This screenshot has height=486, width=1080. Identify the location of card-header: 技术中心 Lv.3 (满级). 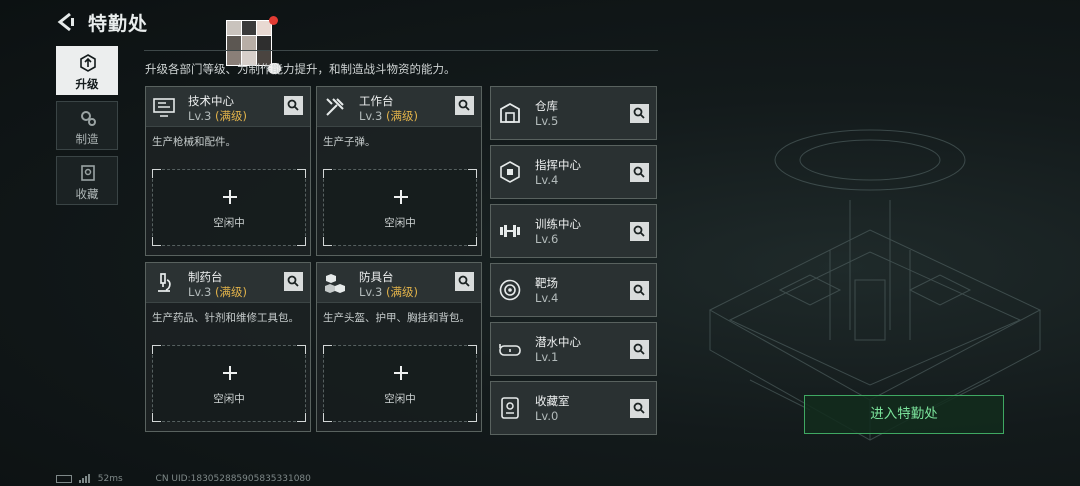
(228, 107).